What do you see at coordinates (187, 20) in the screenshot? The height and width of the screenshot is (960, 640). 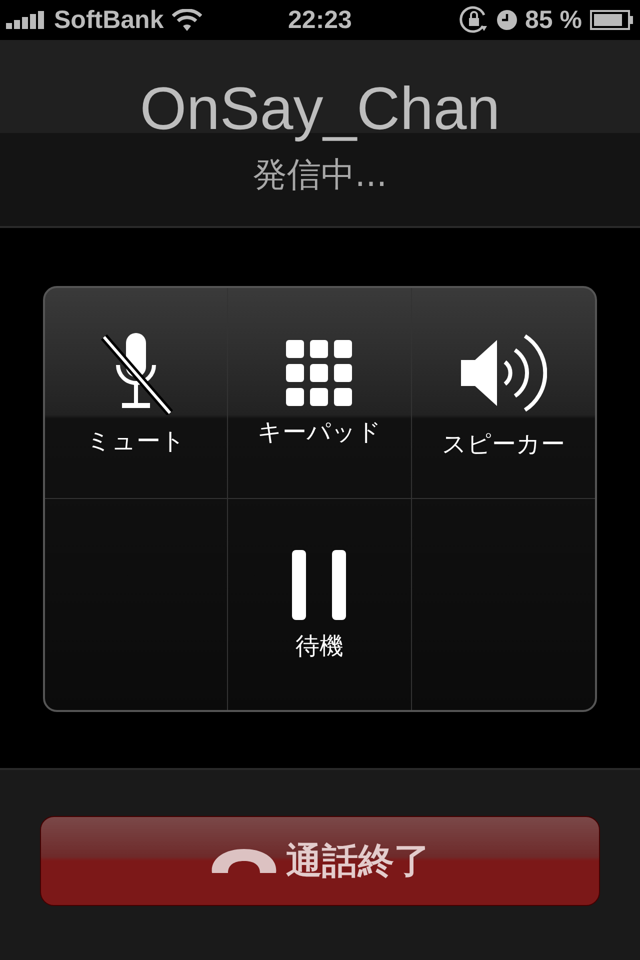 I see `wifi-icon` at bounding box center [187, 20].